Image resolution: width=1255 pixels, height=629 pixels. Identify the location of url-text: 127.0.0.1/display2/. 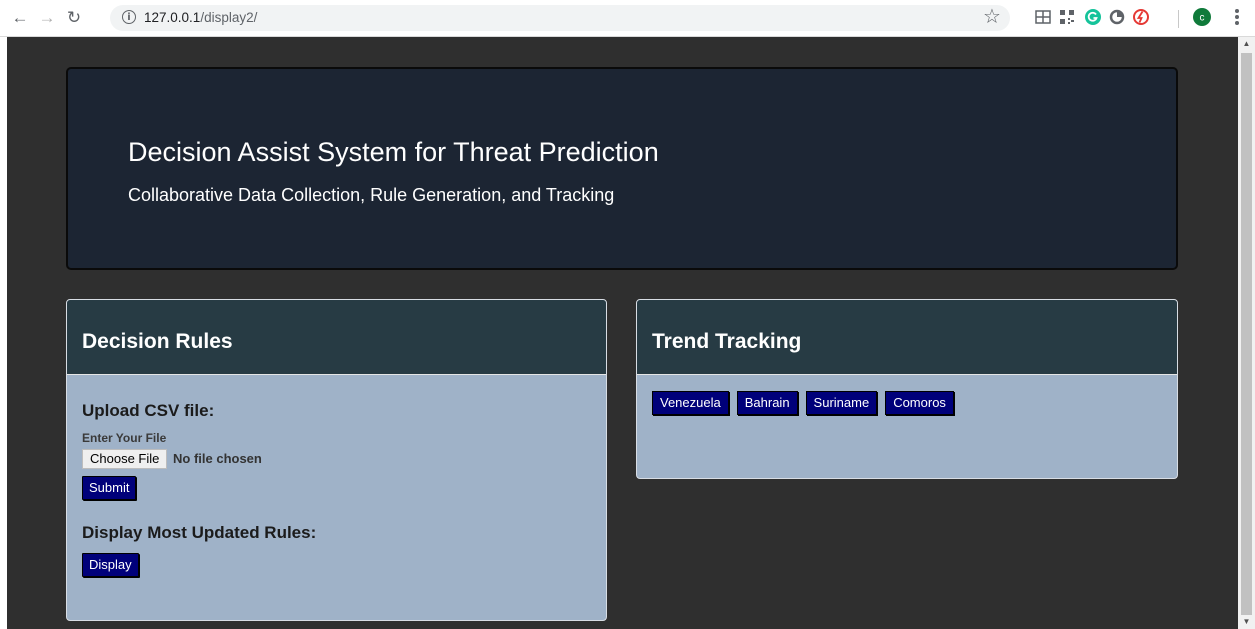
(200, 17).